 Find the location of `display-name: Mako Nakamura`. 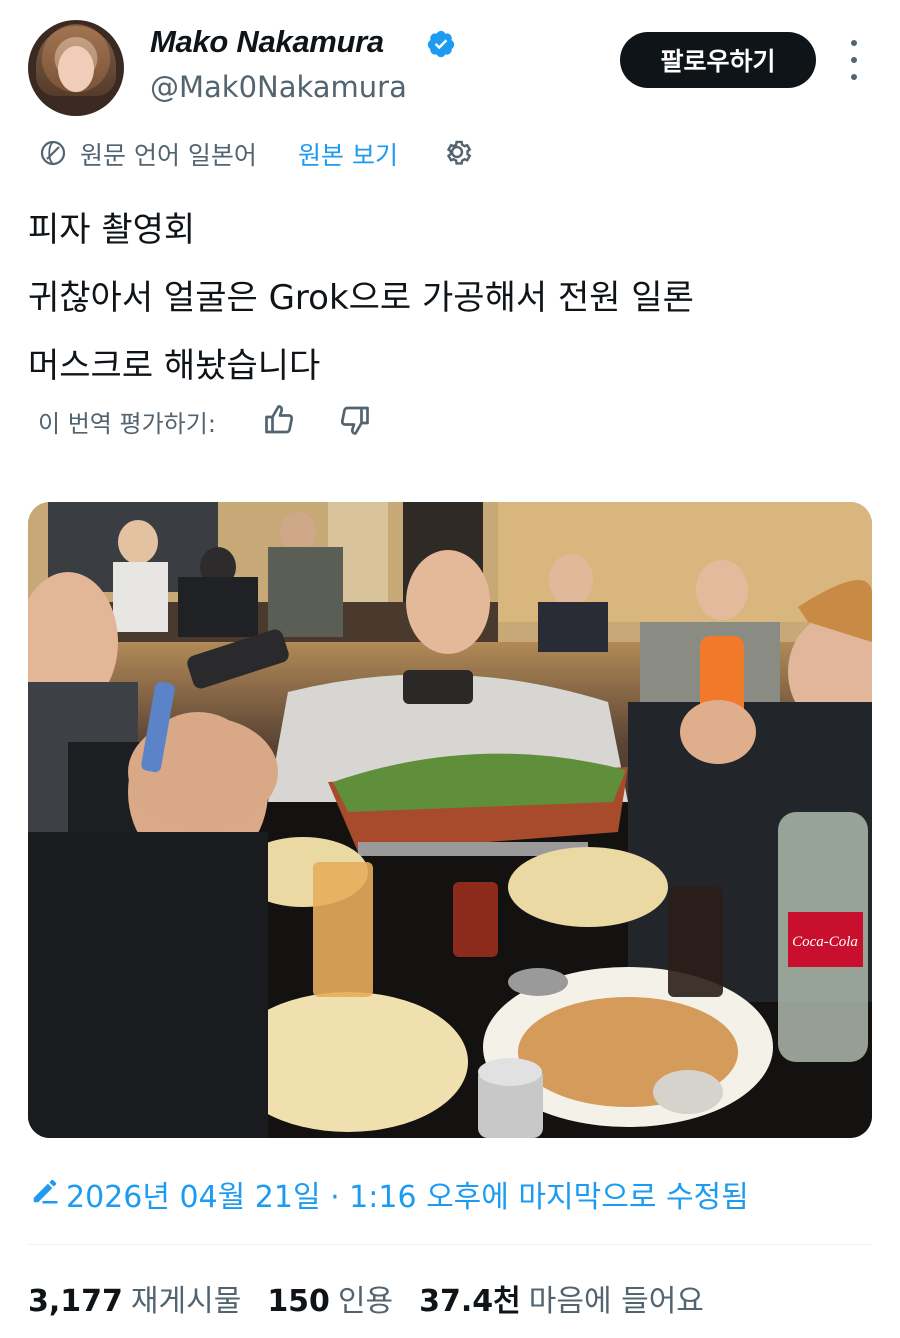

display-name: Mako Nakamura is located at coordinates (267, 42).